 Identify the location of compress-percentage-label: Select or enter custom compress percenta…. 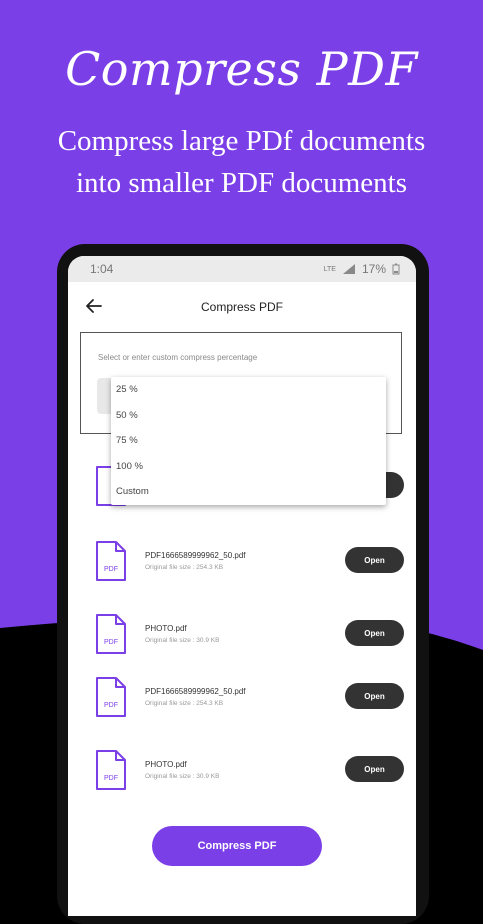
(178, 357).